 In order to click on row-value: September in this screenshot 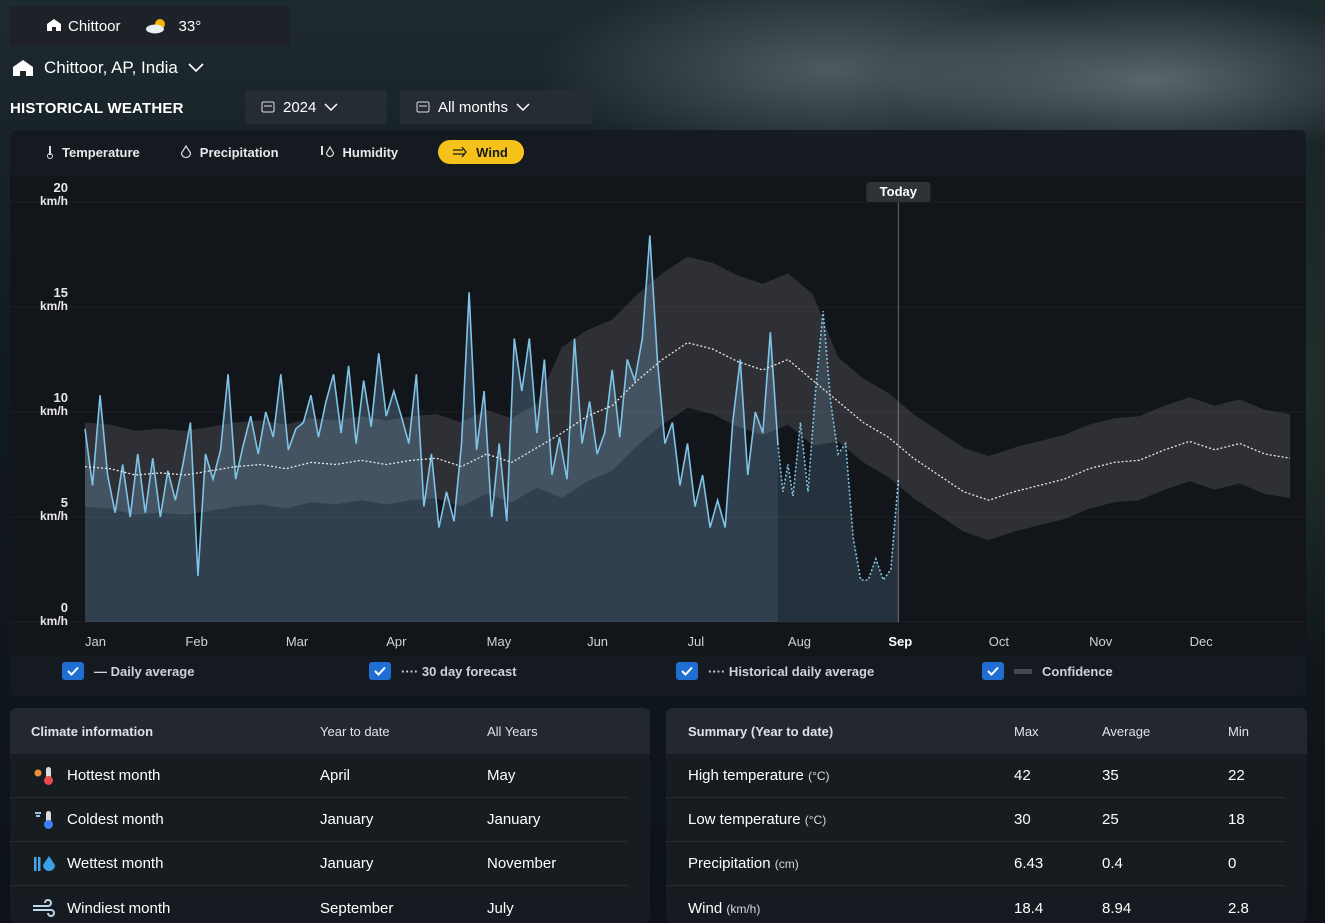, I will do `click(357, 908)`.